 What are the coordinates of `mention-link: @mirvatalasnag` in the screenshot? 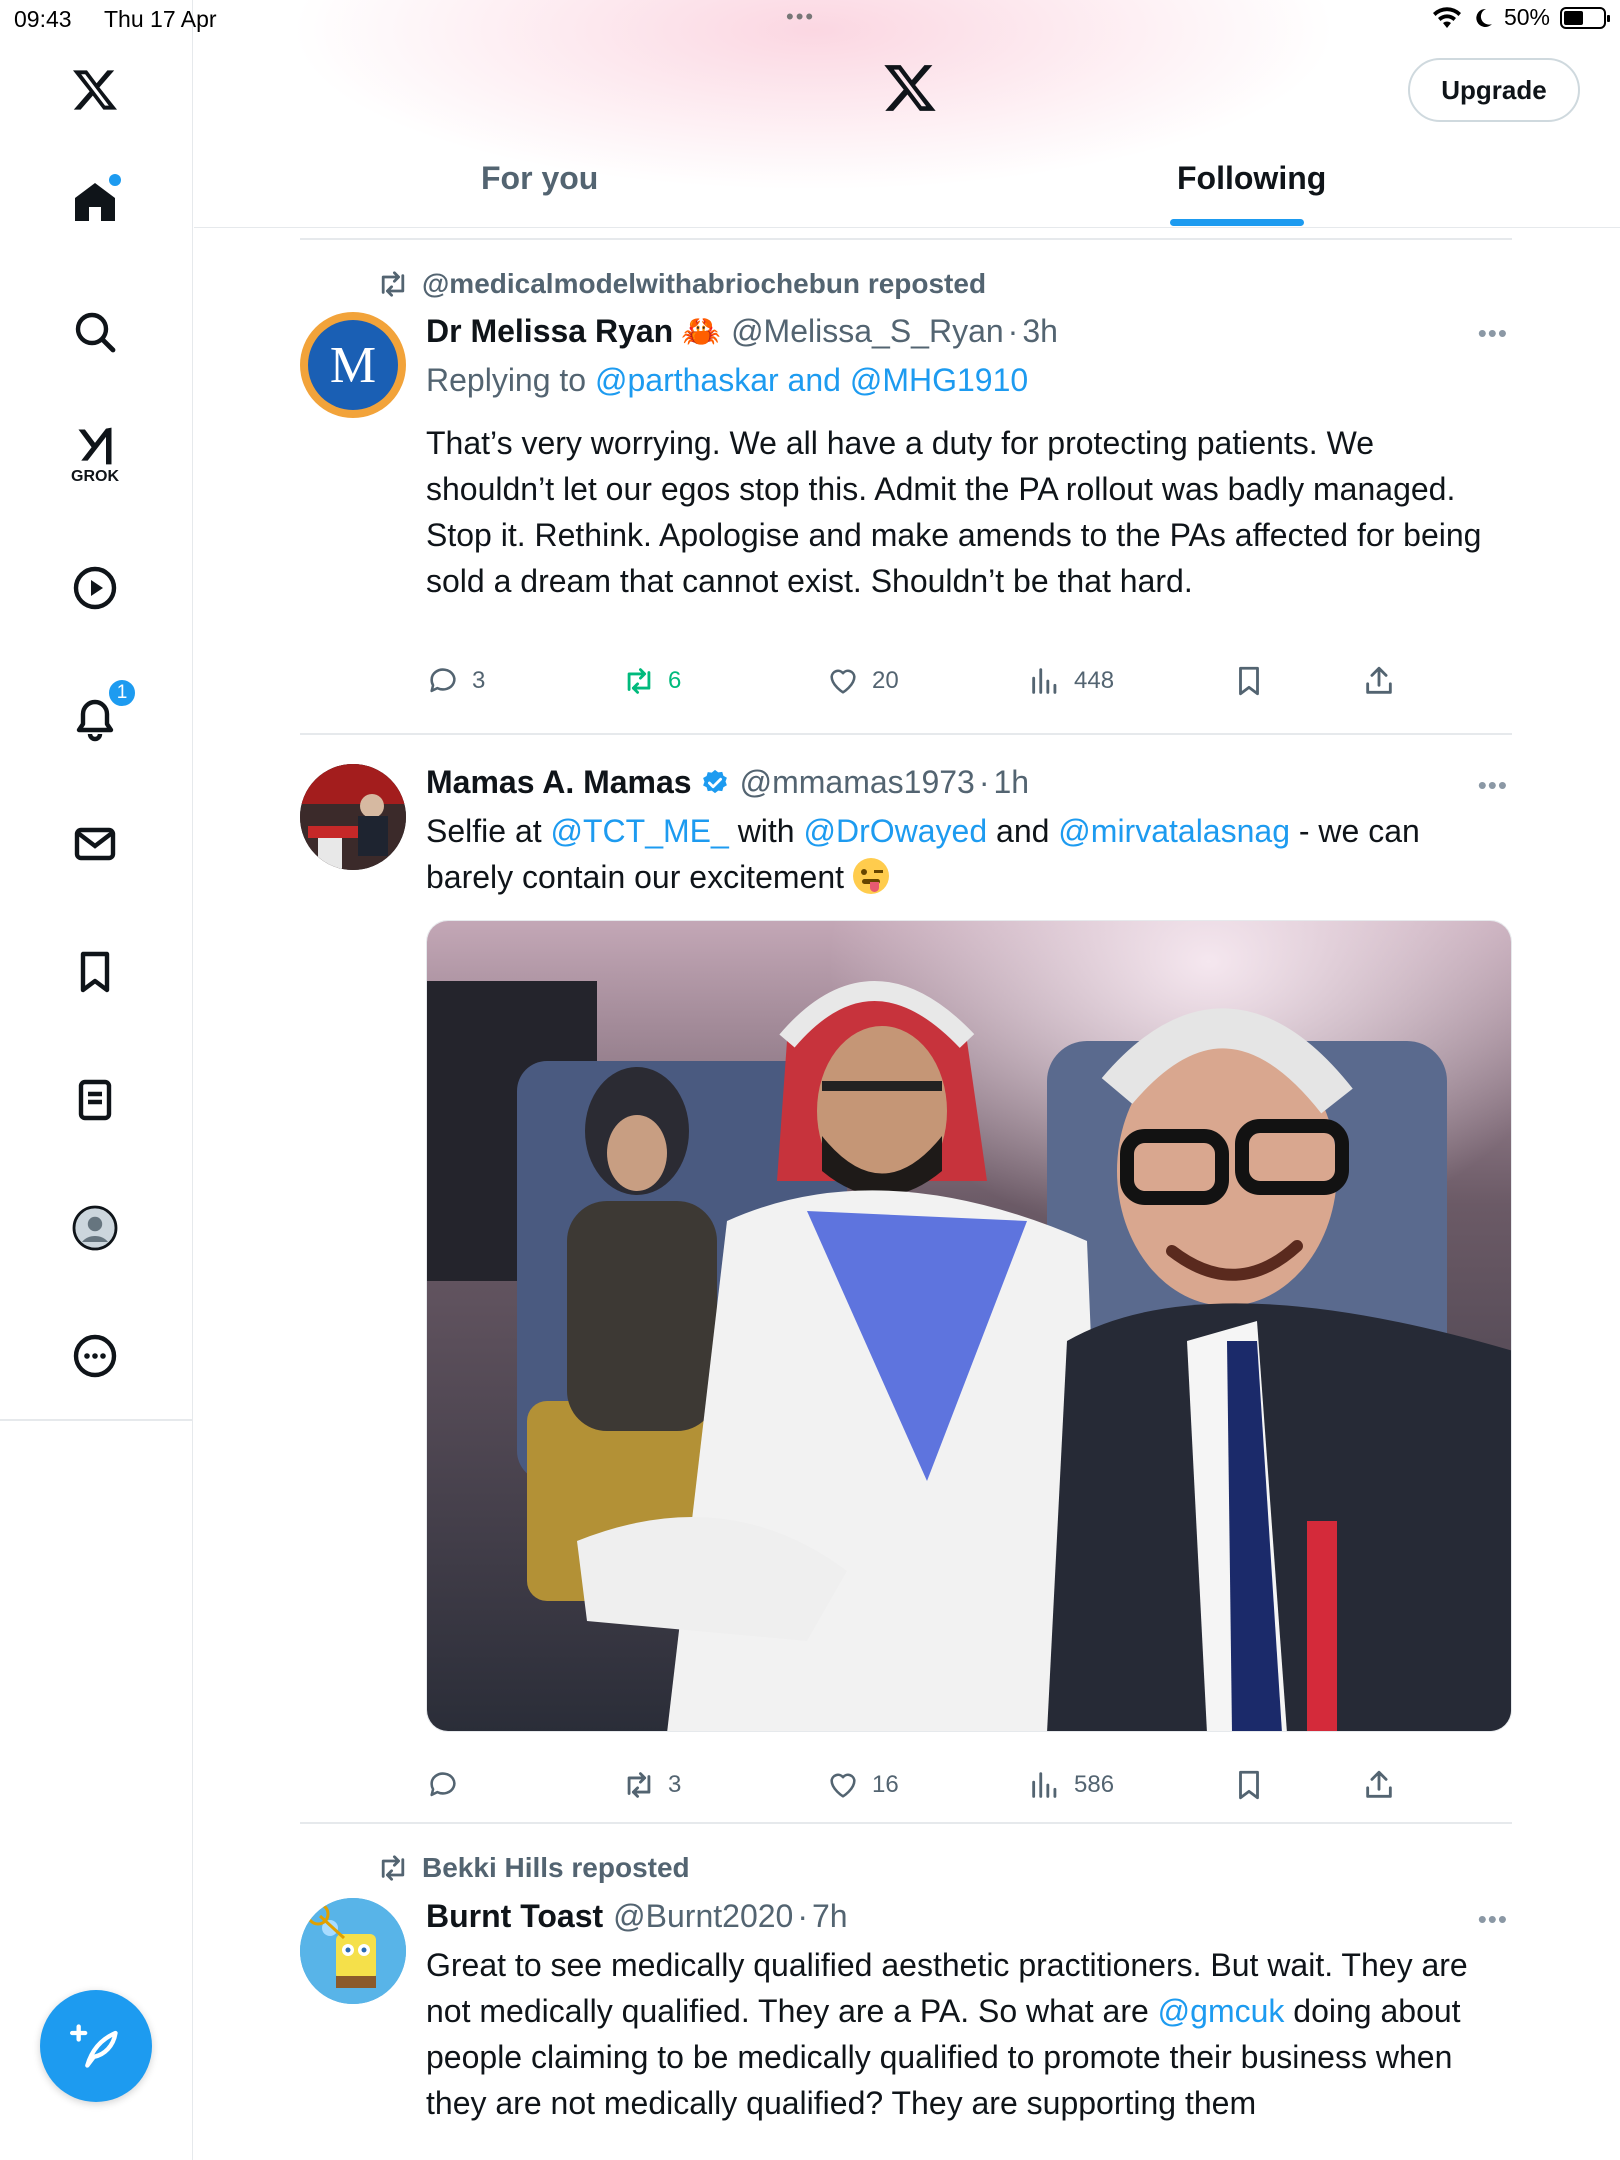 It's located at (1174, 831).